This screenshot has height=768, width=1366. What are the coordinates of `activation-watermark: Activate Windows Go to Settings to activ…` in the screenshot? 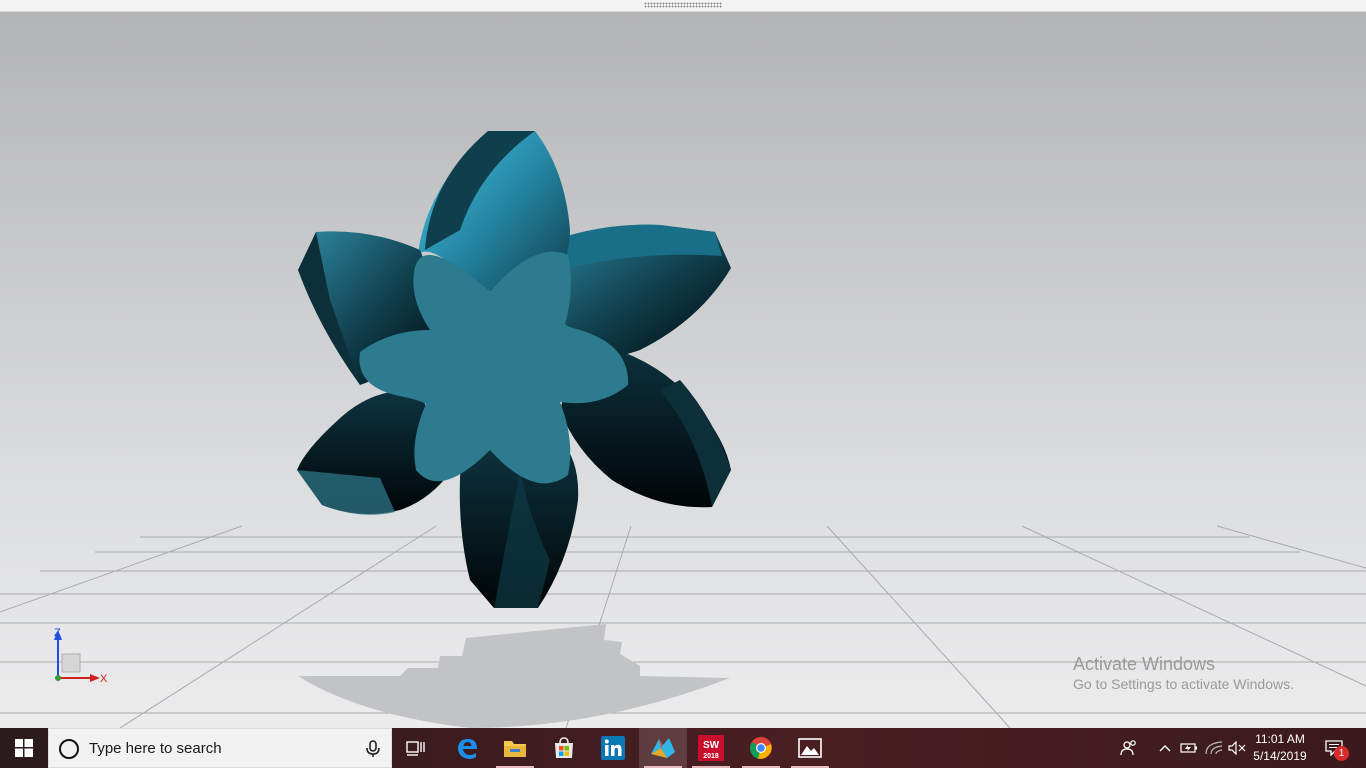 It's located at (1183, 673).